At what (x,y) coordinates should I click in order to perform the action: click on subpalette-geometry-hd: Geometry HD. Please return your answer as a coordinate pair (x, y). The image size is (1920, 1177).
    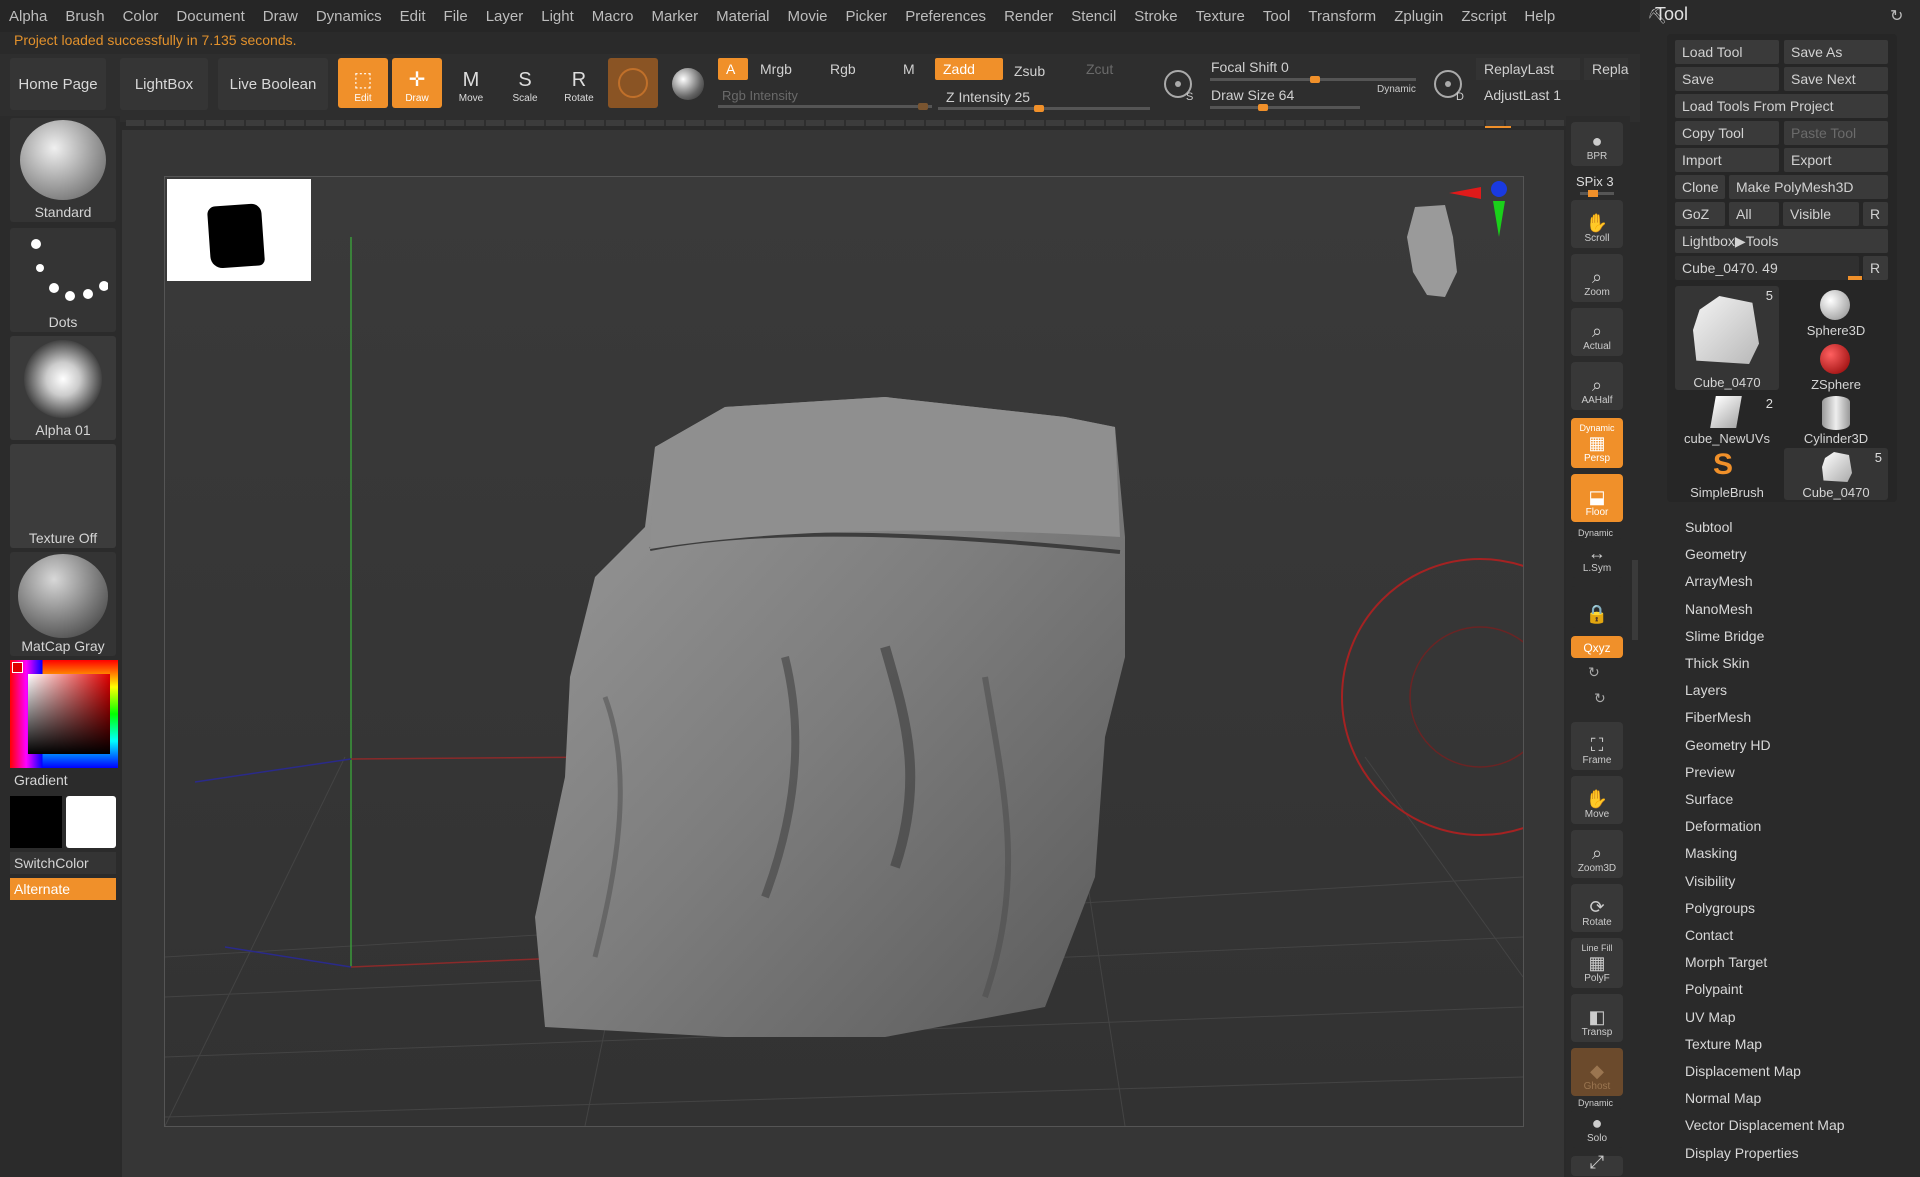
    Looking at the image, I should click on (1728, 745).